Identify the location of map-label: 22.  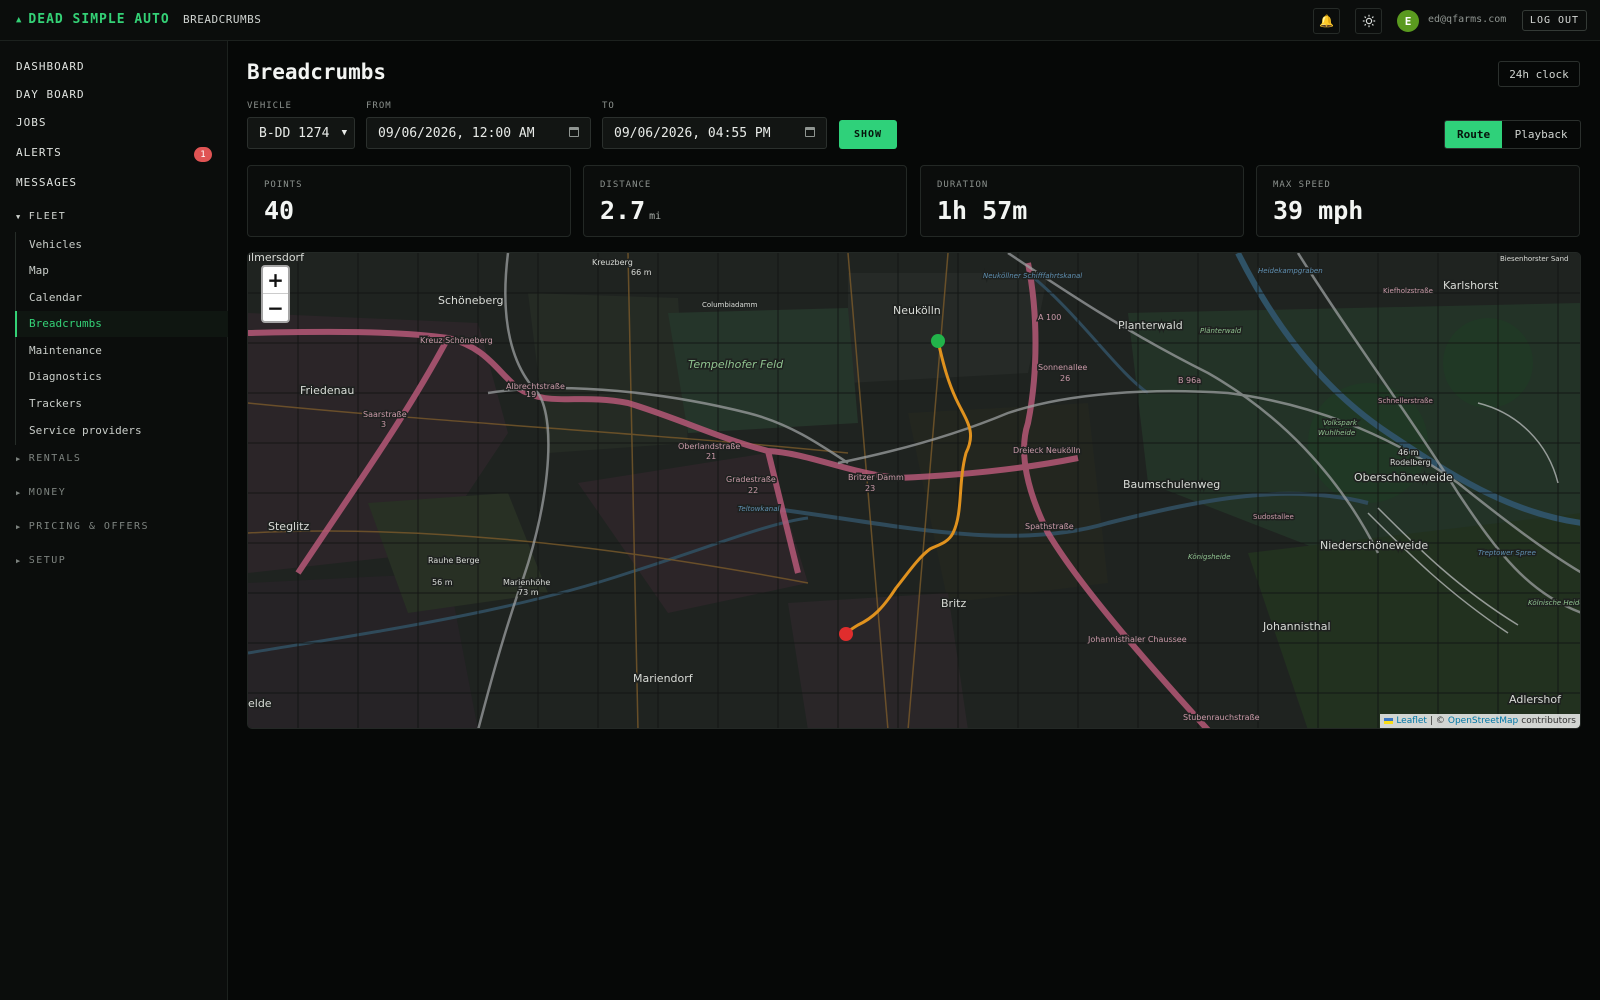
(753, 490).